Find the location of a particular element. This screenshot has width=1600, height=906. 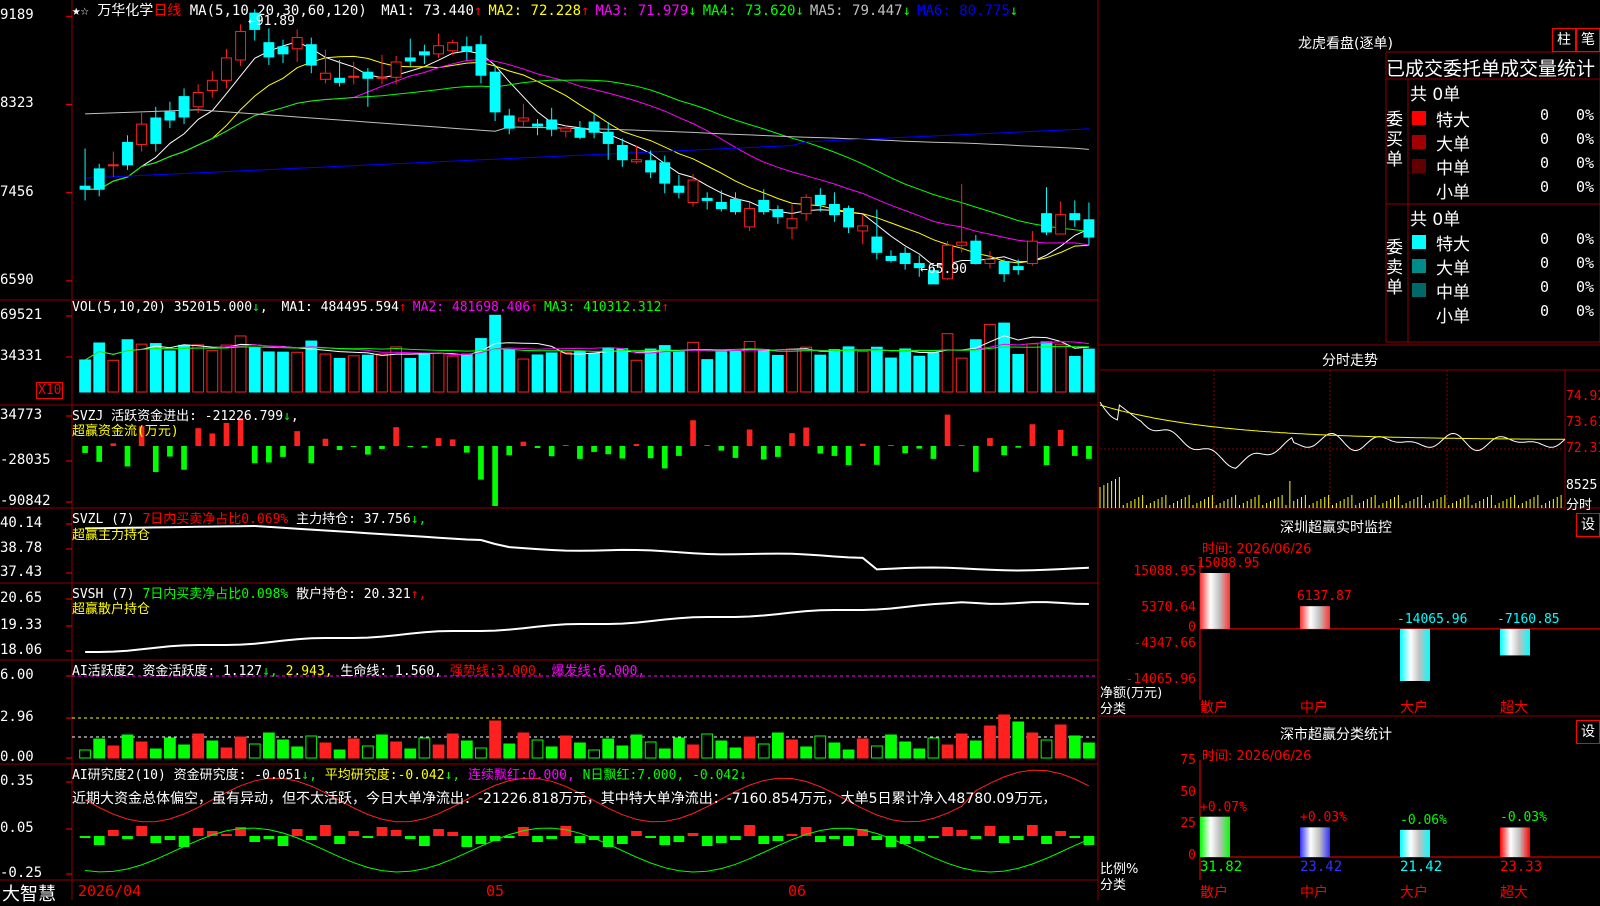

lifeline-value: 1.560, is located at coordinates (419, 671).